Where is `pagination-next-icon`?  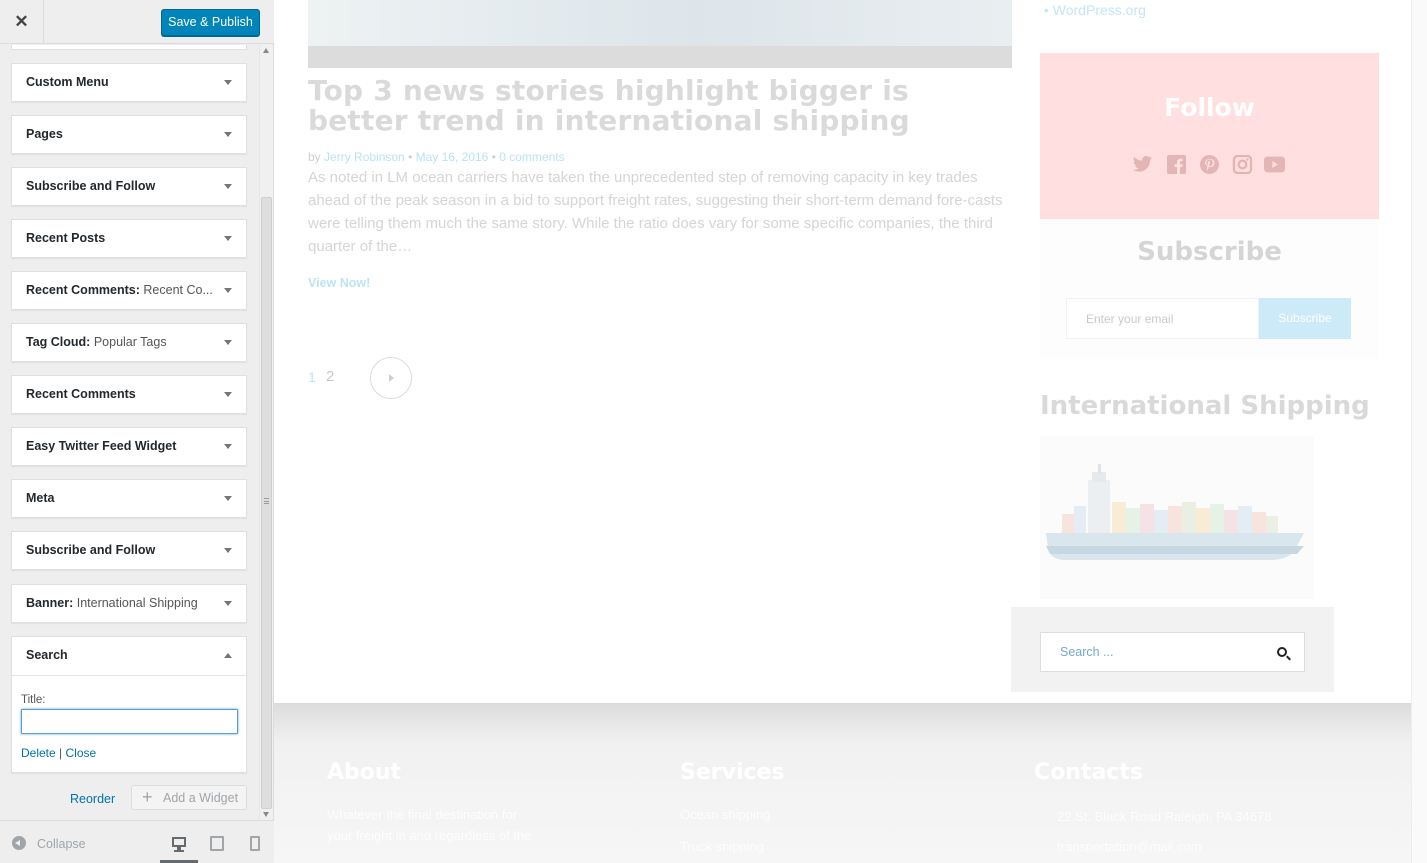
pagination-next-icon is located at coordinates (391, 378).